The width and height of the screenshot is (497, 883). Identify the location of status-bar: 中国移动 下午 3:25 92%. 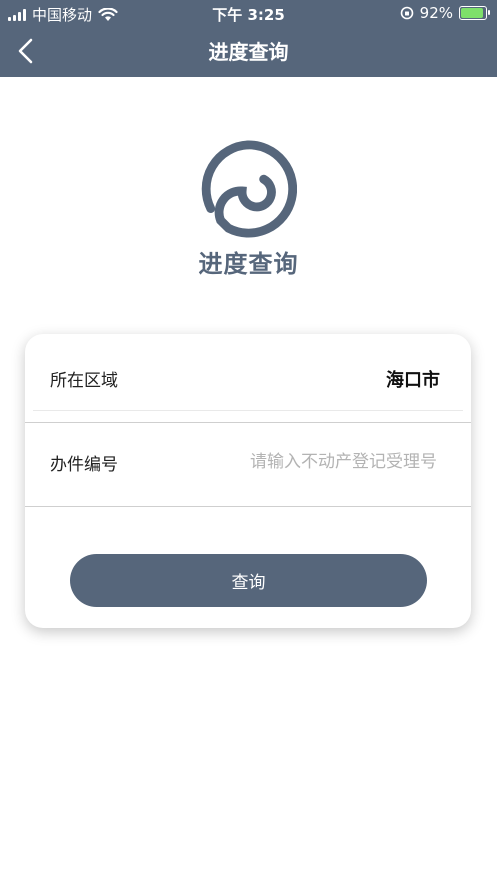
(248, 13).